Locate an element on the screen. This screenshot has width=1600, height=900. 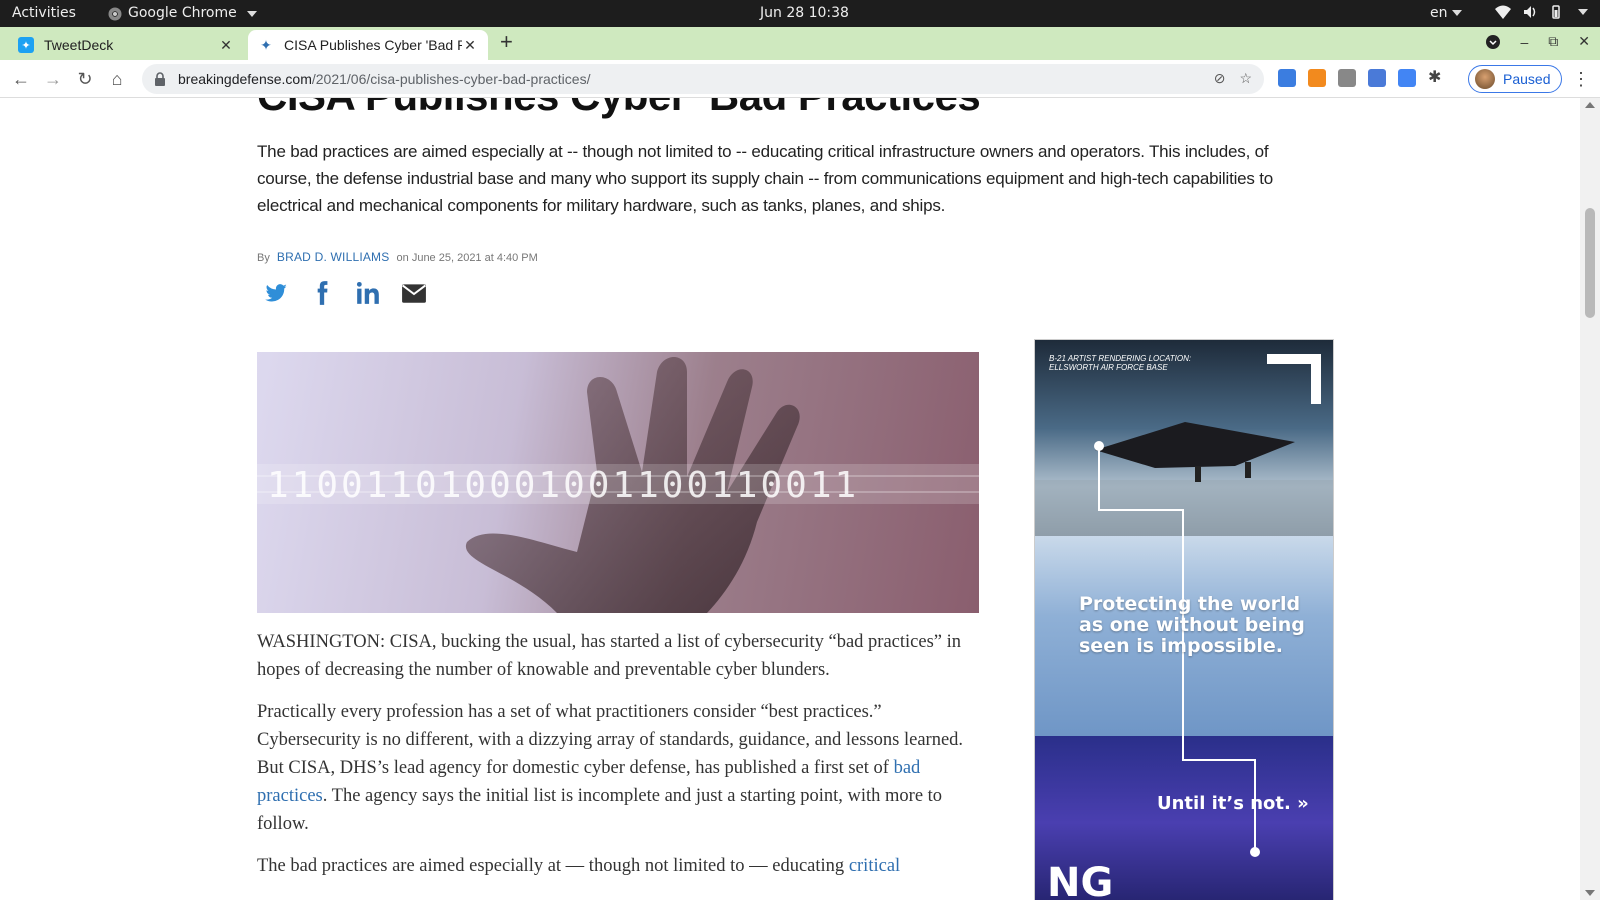
activities-button: Activities is located at coordinates (44, 13).